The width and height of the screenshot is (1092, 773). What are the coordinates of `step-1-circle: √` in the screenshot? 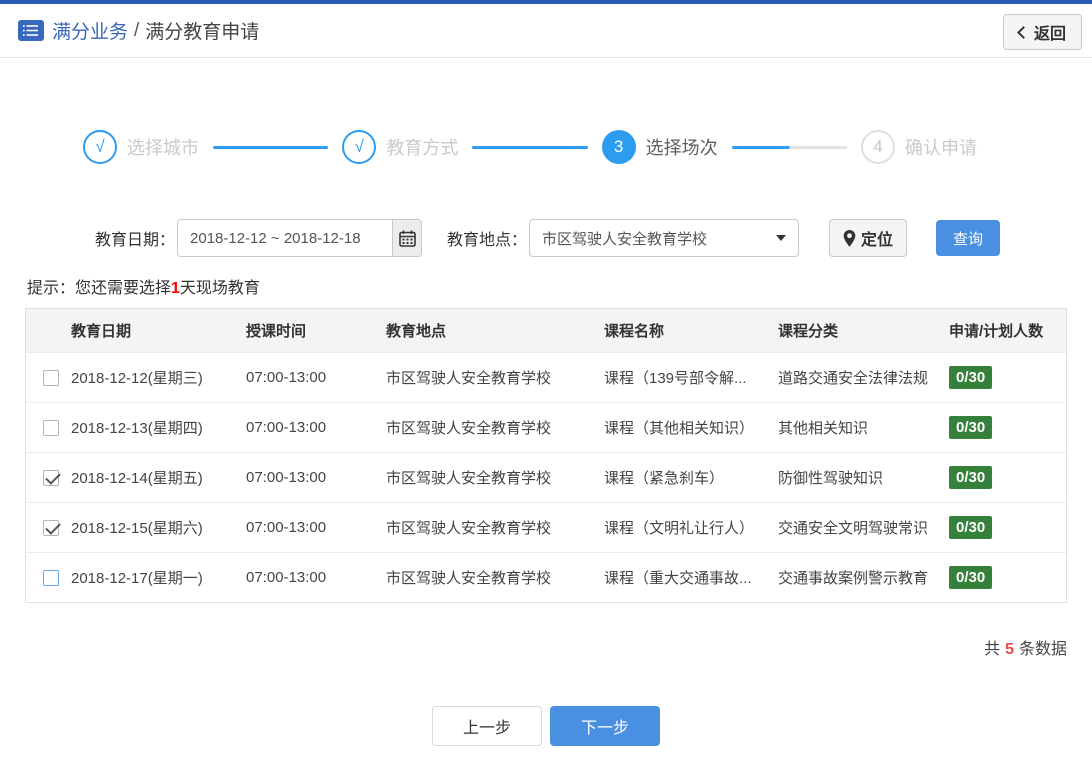 It's located at (100, 147).